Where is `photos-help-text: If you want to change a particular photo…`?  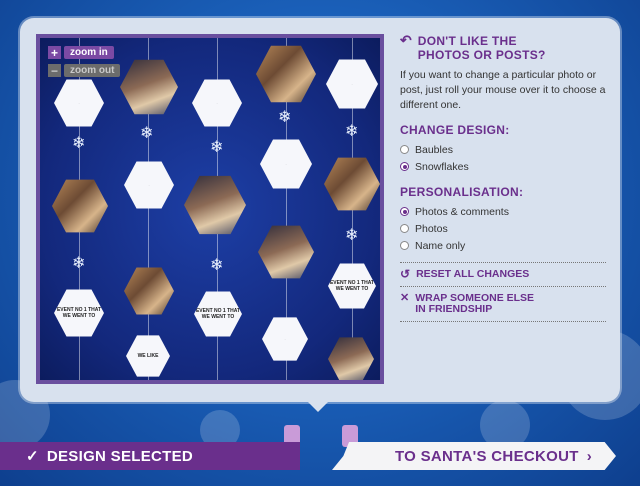
photos-help-text: If you want to change a particular photo… is located at coordinates (503, 90).